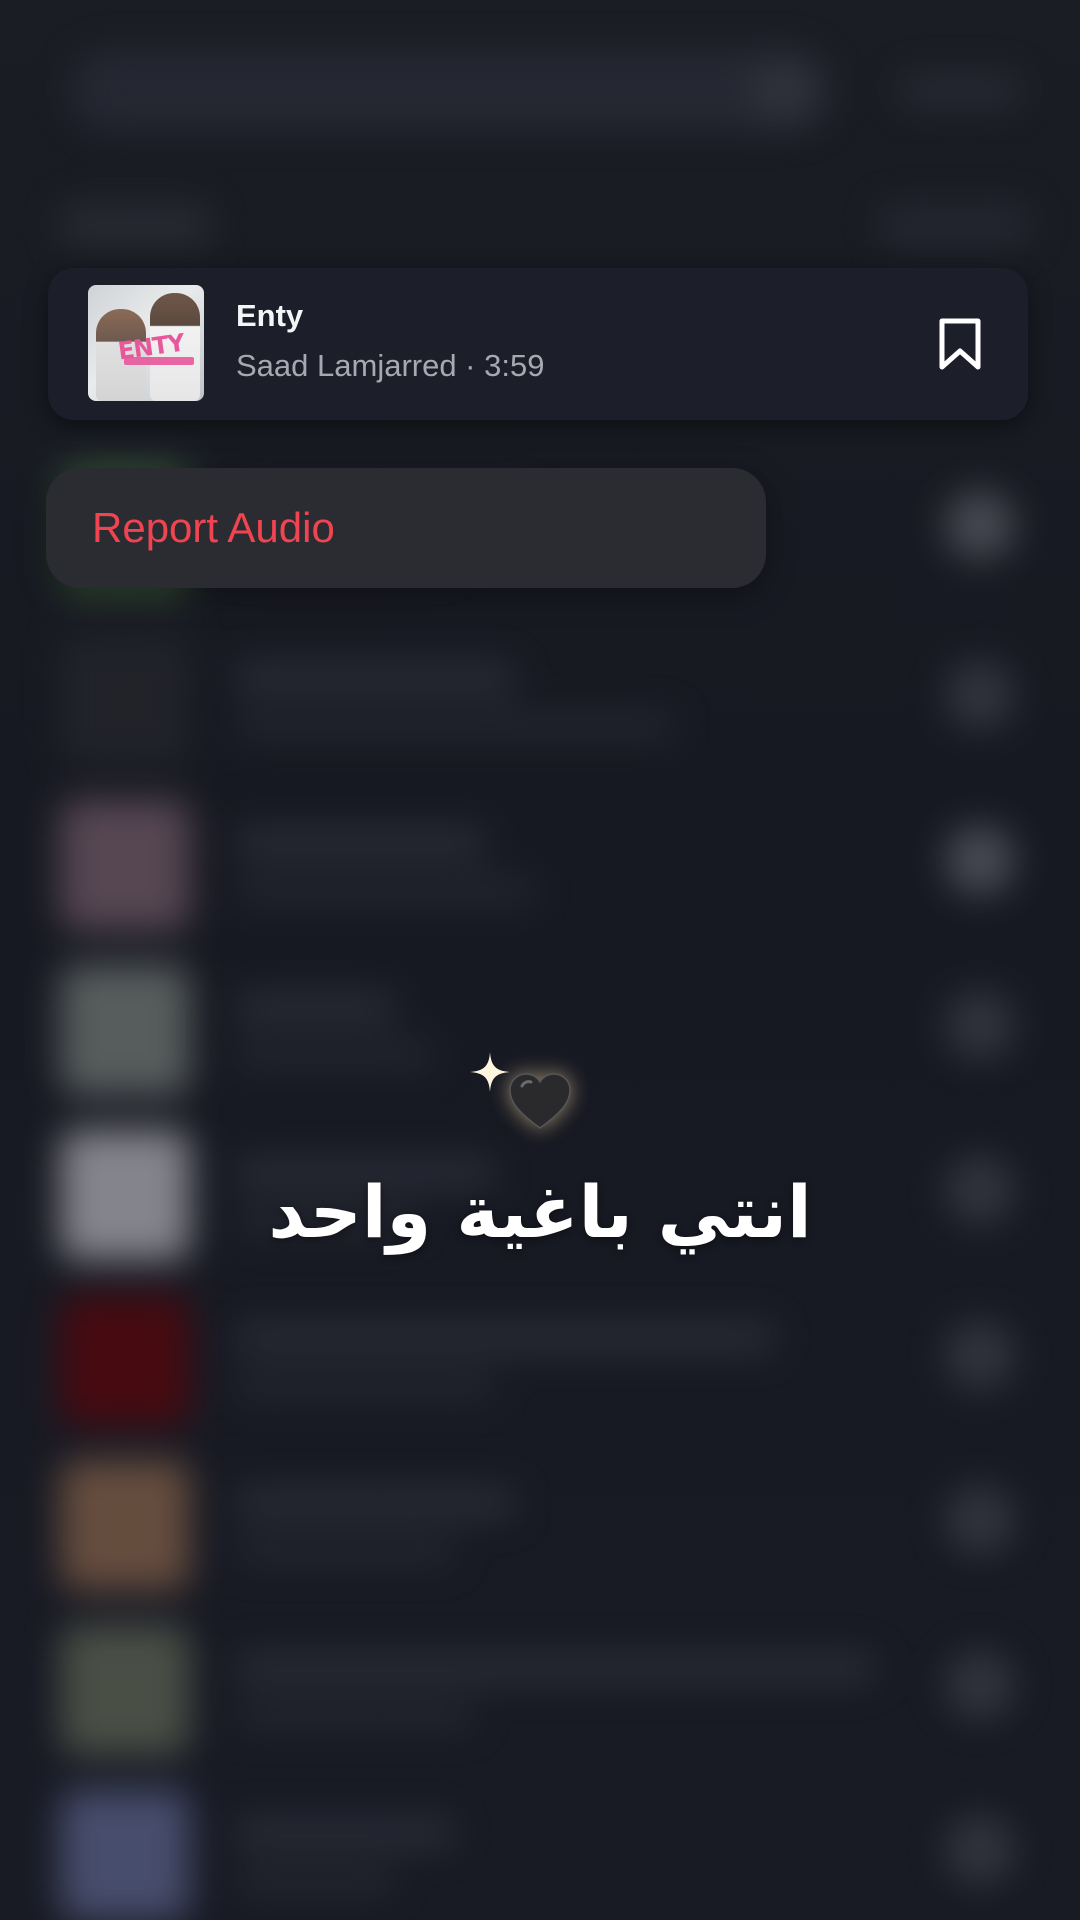  What do you see at coordinates (538, 344) in the screenshot?
I see `audio-card: ENTY Enty Saad Lamjarred · 3:59` at bounding box center [538, 344].